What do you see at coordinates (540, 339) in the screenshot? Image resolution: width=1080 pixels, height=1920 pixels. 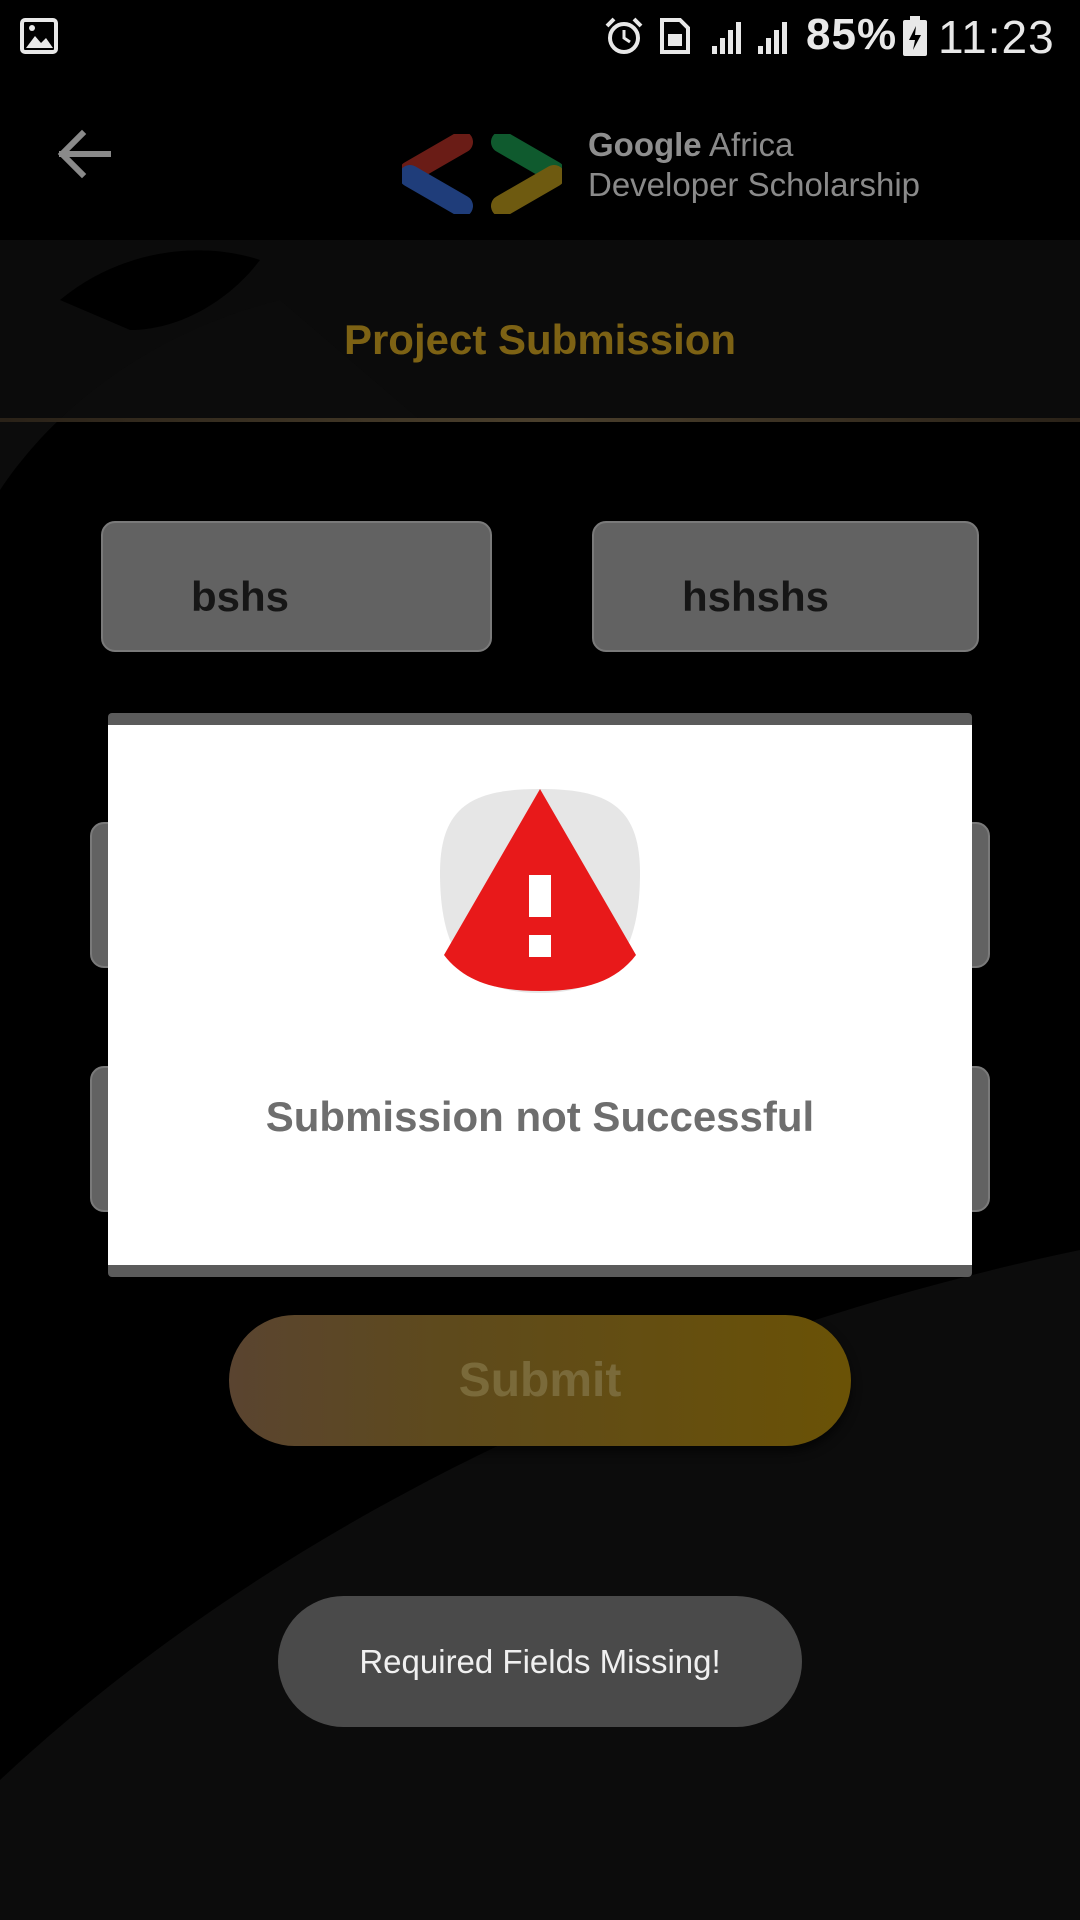 I see `page-title: Project Submission` at bounding box center [540, 339].